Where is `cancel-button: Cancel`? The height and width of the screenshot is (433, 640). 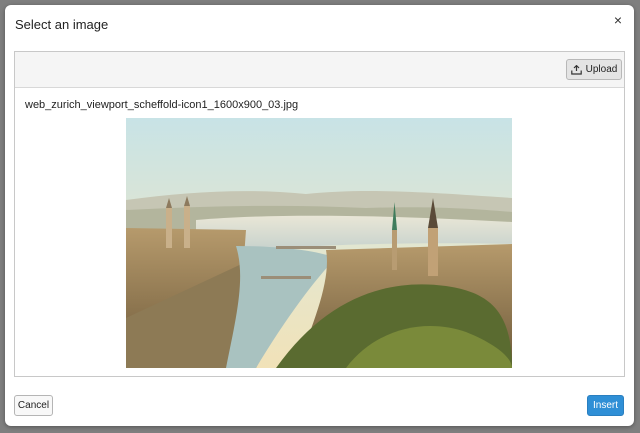 cancel-button: Cancel is located at coordinates (33, 405).